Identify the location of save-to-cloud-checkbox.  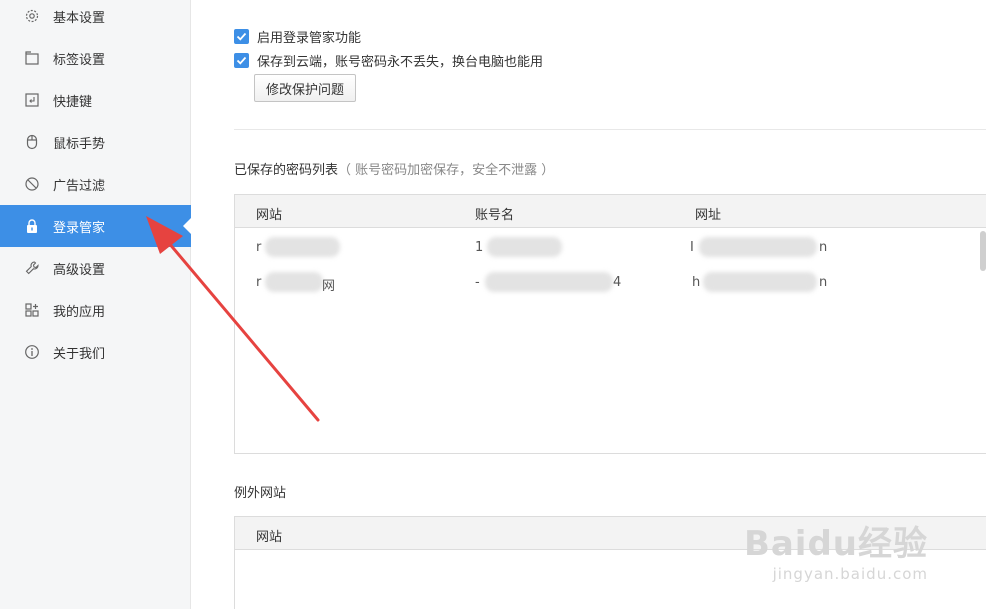
(241, 60).